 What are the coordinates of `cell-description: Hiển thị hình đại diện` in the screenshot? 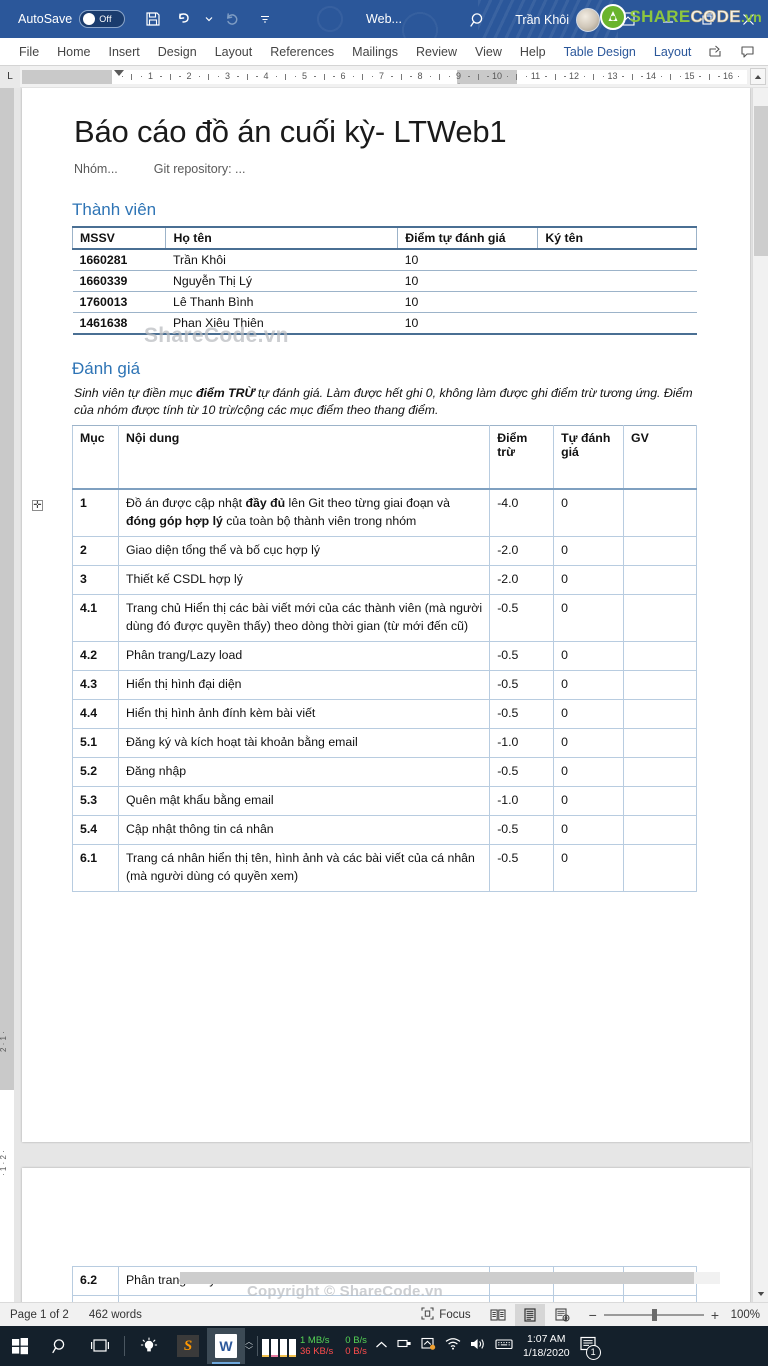 It's located at (304, 685).